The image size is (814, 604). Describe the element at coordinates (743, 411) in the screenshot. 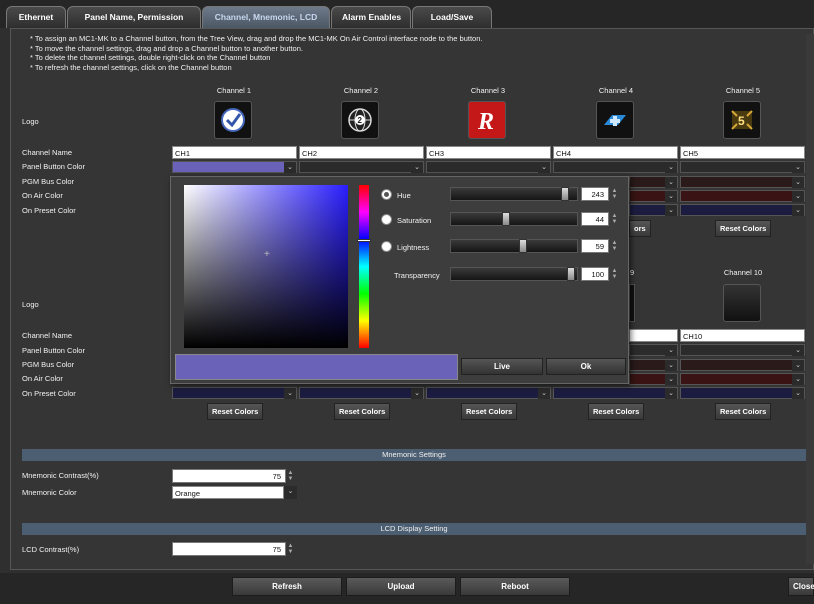

I see `reset-colors-button-ch10: Reset Colors` at that location.